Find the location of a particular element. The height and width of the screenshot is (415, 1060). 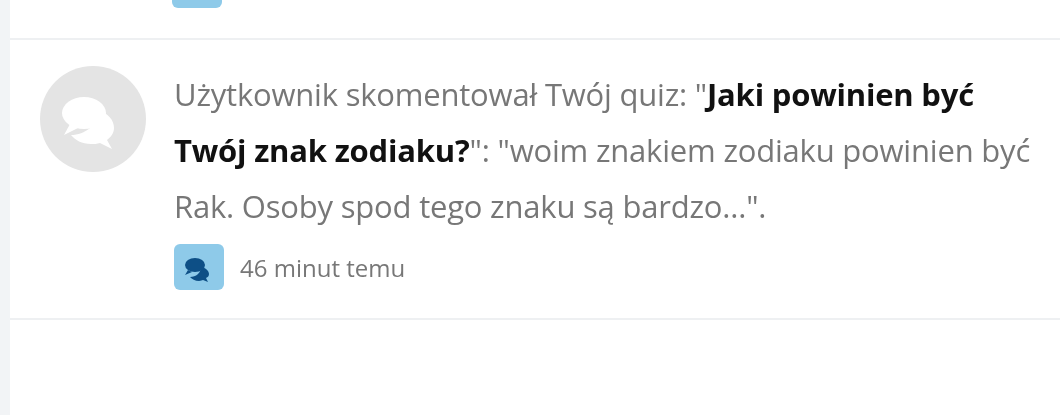

timestamp: 46 minut temu is located at coordinates (323, 267).